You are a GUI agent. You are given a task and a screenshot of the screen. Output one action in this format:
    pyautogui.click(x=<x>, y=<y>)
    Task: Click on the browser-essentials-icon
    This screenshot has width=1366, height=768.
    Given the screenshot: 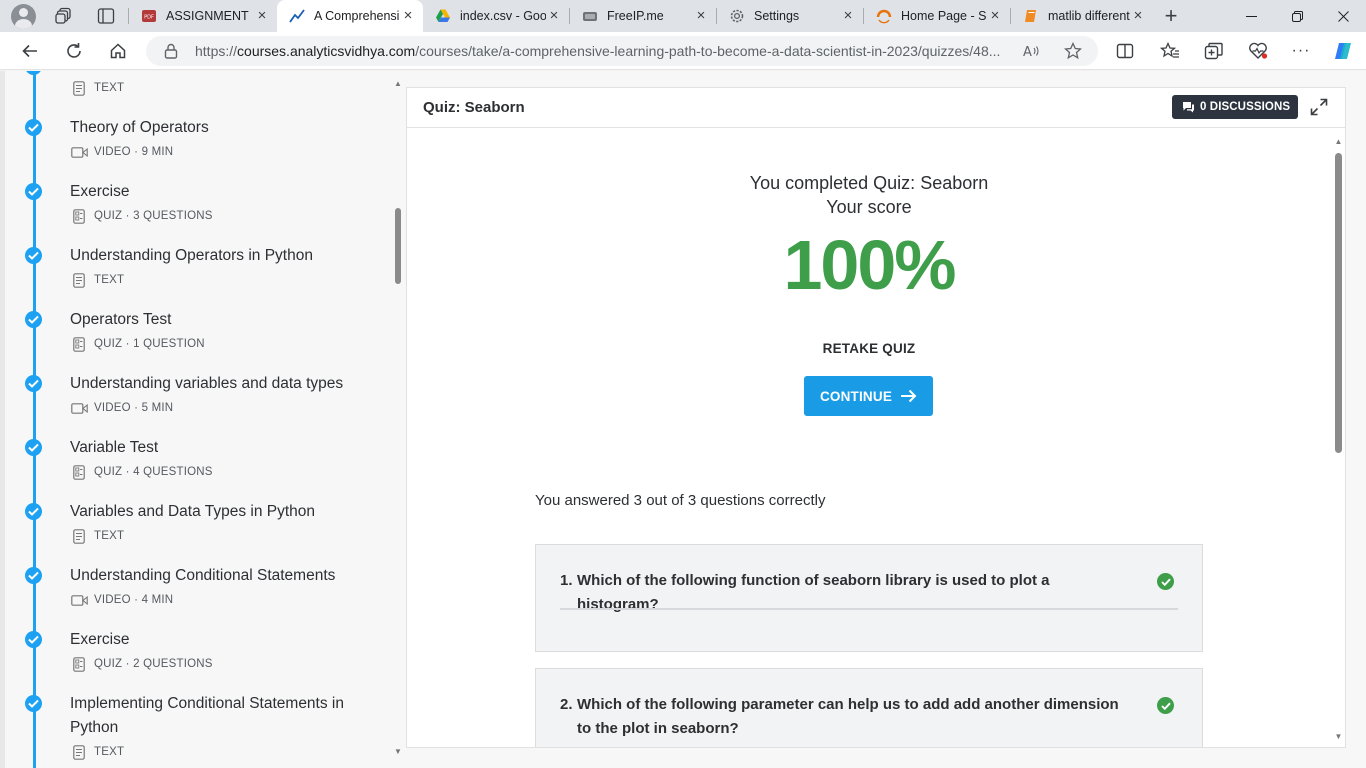 What is the action you would take?
    pyautogui.click(x=1258, y=51)
    